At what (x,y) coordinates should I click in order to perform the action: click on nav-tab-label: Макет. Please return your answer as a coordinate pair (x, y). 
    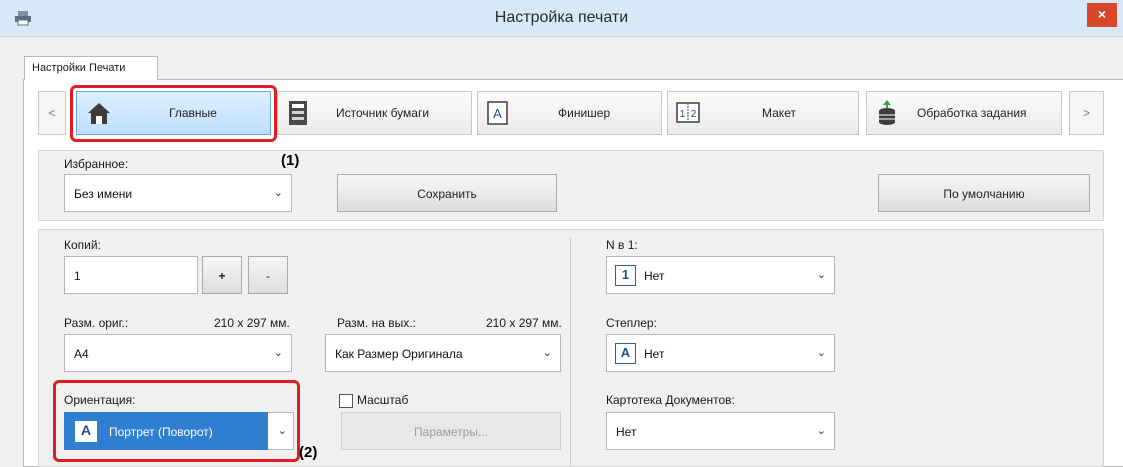
    Looking at the image, I should click on (779, 113).